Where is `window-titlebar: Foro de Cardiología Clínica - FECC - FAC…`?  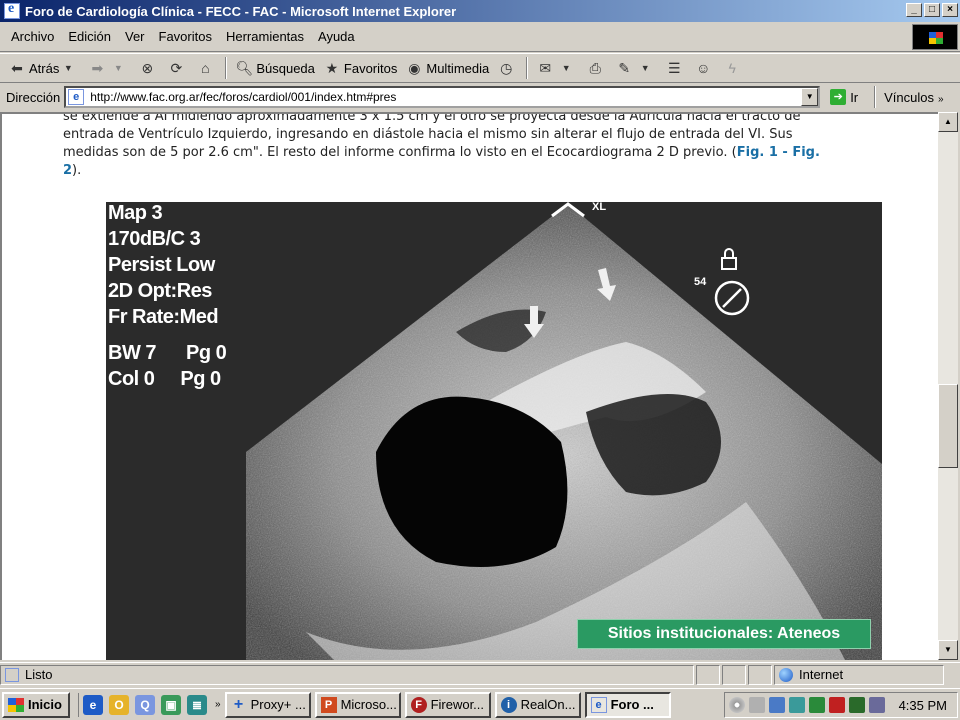 window-titlebar: Foro de Cardiología Clínica - FECC - FAC… is located at coordinates (480, 11).